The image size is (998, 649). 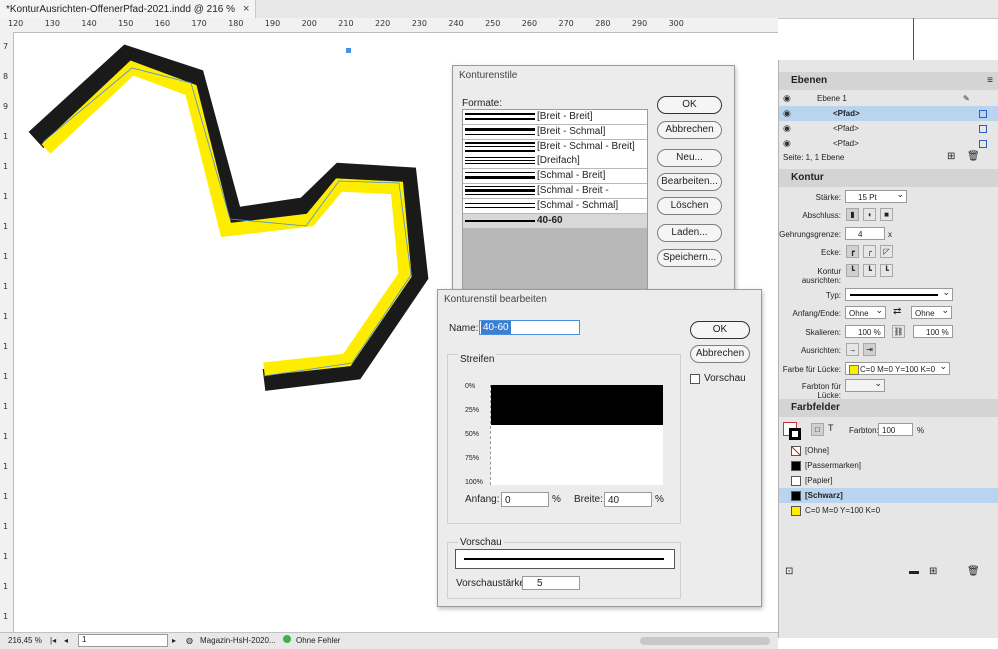 I want to click on stroke-style-preview, so click(x=500, y=190).